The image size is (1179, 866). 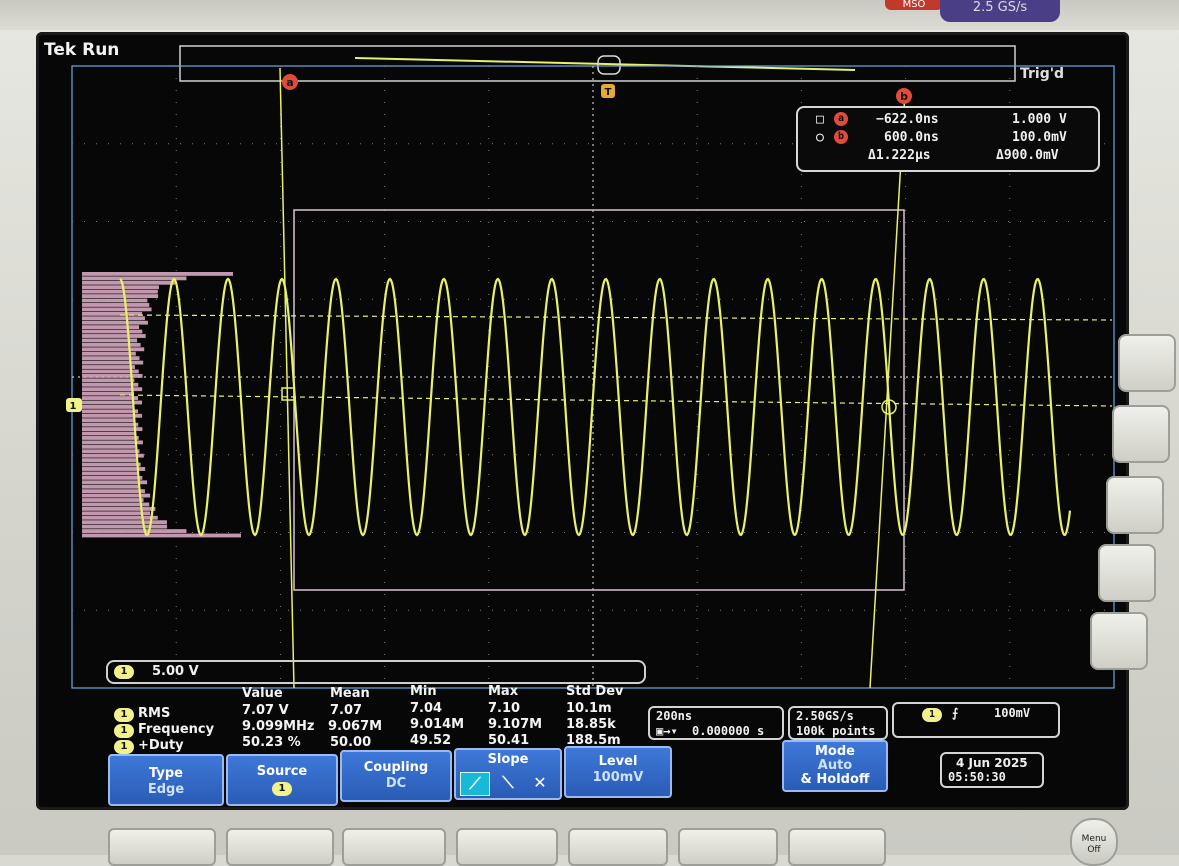 What do you see at coordinates (976, 720) in the screenshot?
I see `trigger-readout: 1 ⨍ 100mV` at bounding box center [976, 720].